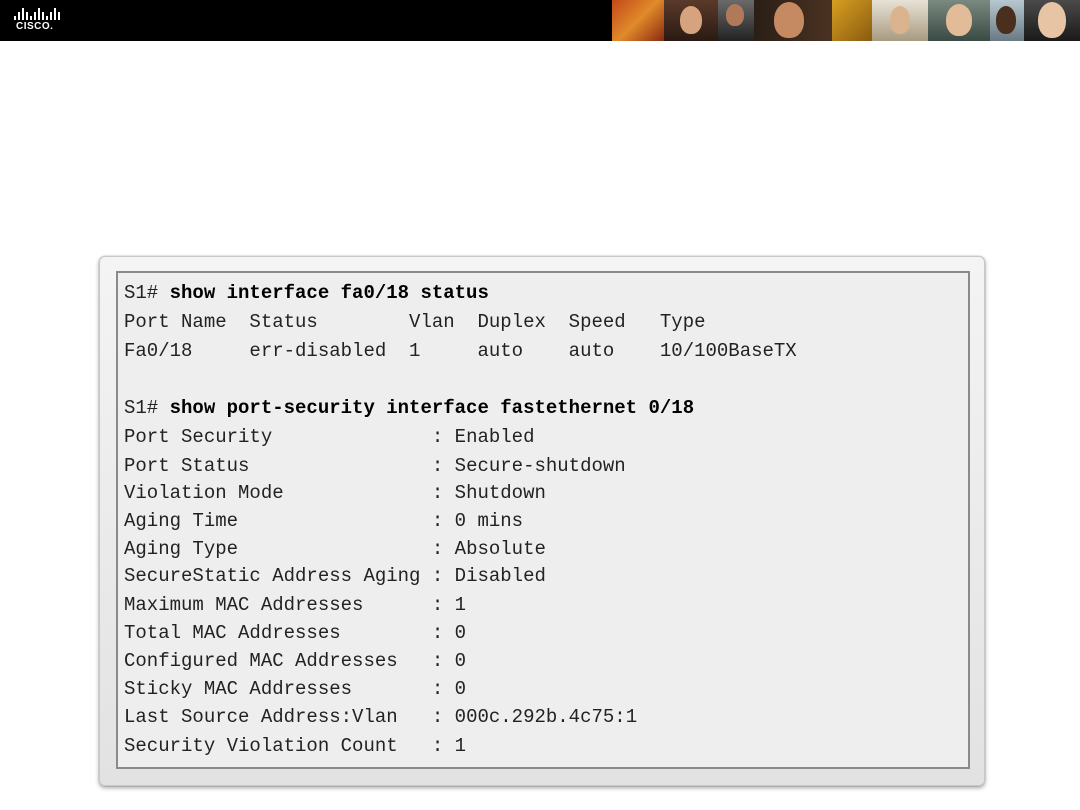  I want to click on row-value: : Disabled, so click(488, 576).